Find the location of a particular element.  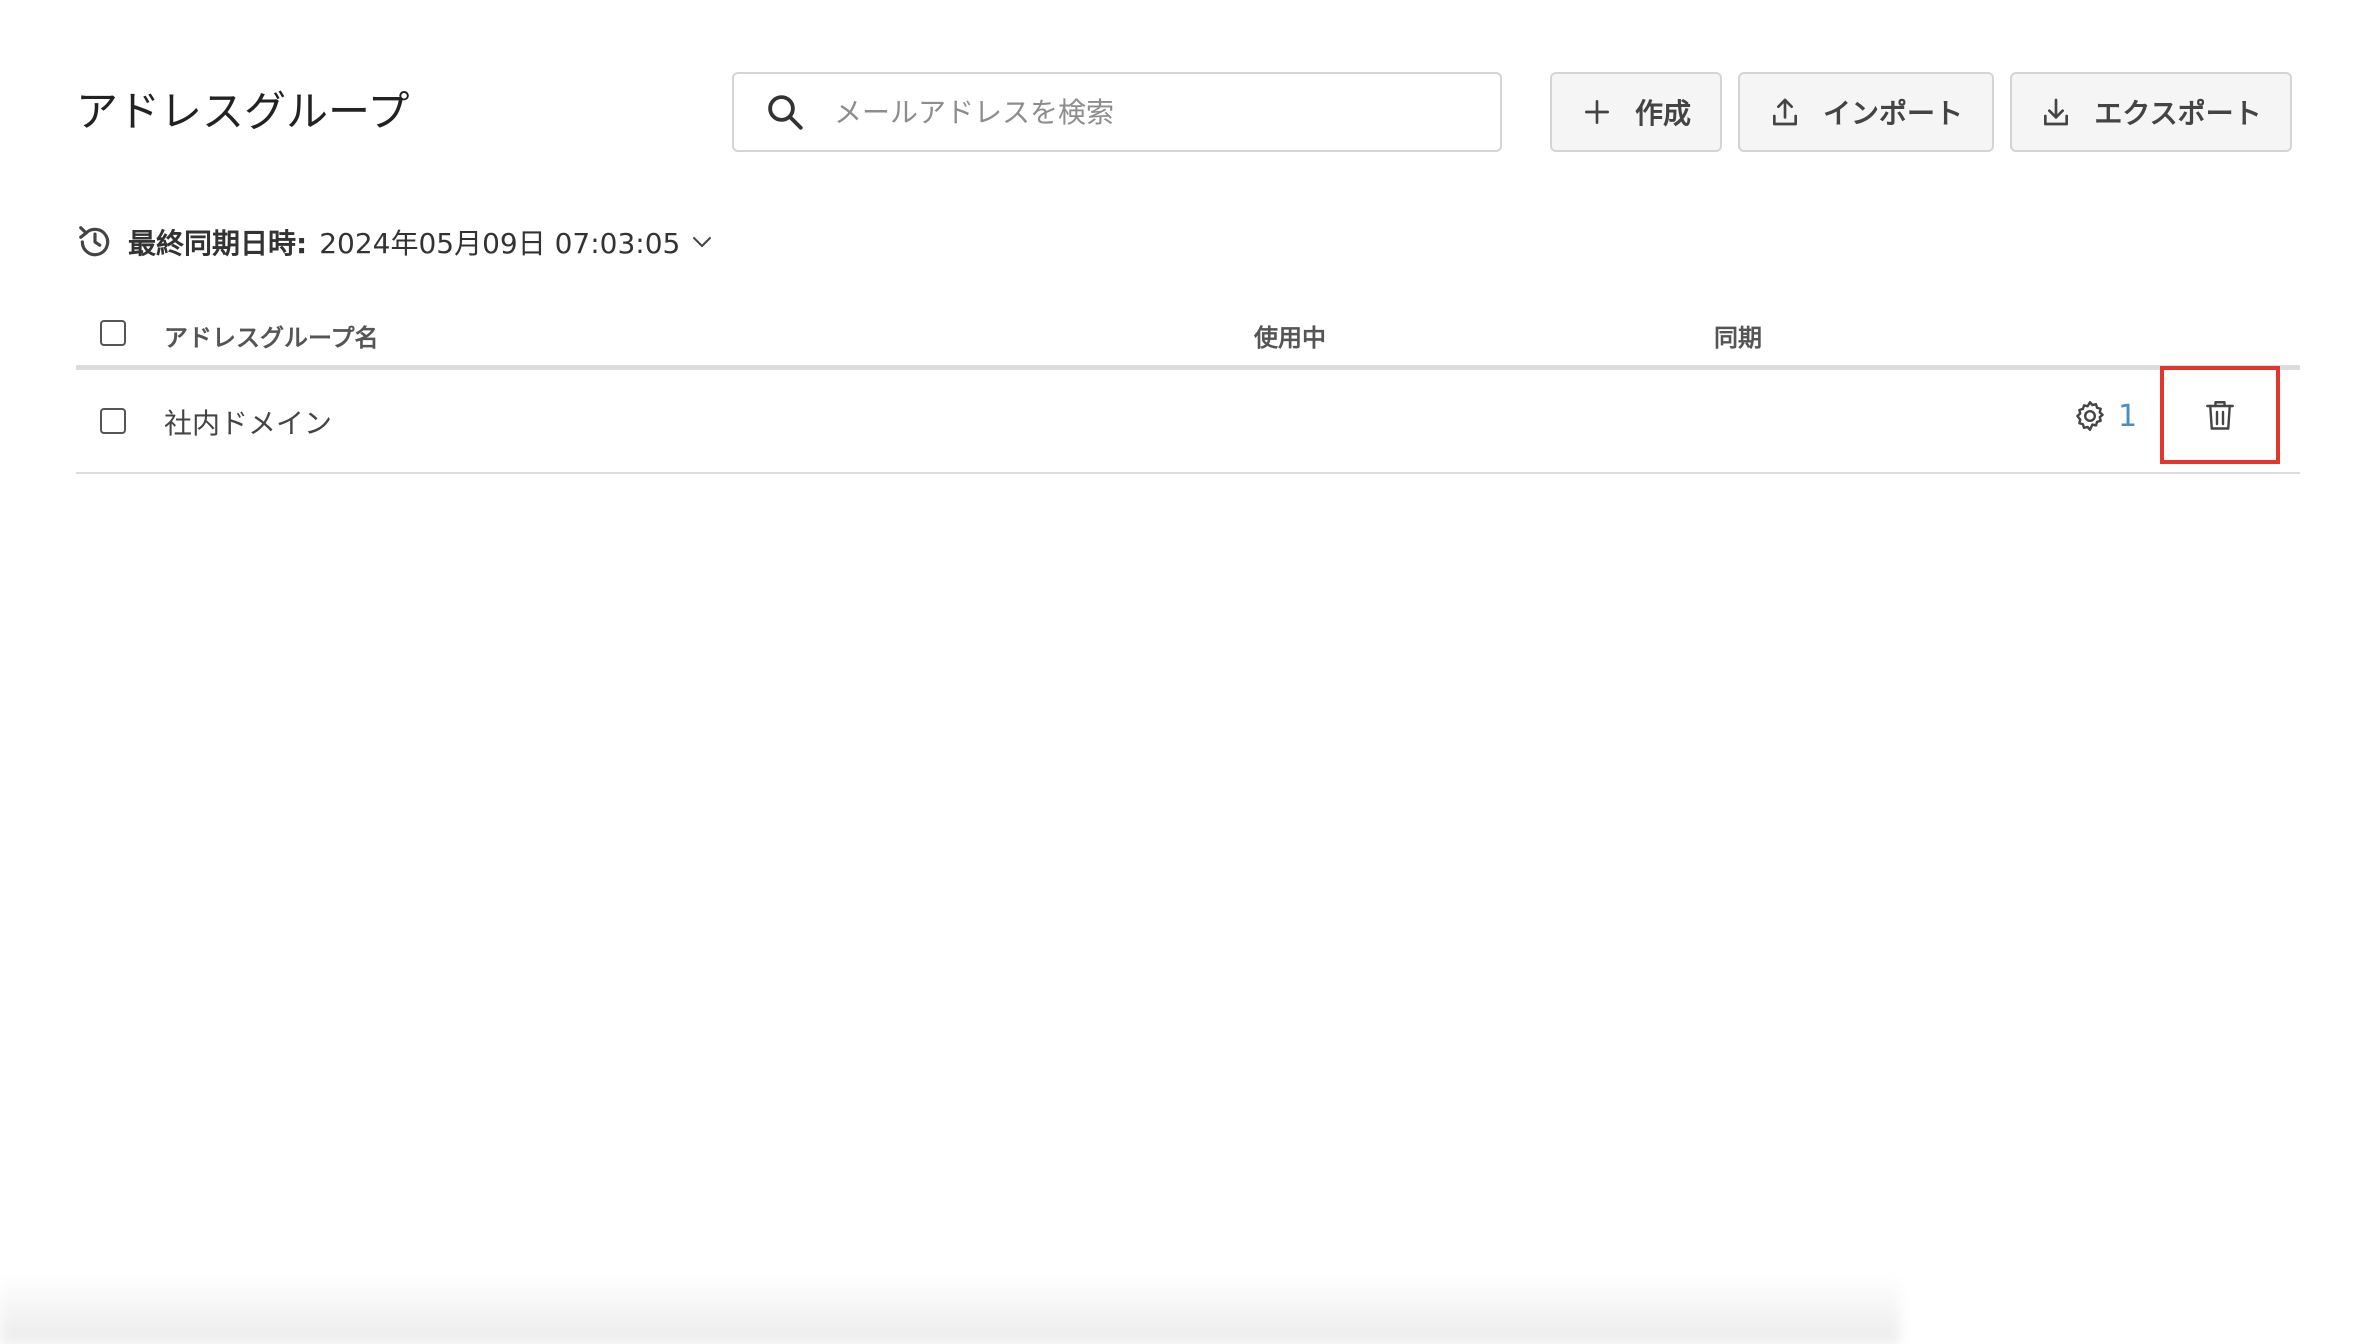

last-sync-label: 最終同期日時: is located at coordinates (218, 243).